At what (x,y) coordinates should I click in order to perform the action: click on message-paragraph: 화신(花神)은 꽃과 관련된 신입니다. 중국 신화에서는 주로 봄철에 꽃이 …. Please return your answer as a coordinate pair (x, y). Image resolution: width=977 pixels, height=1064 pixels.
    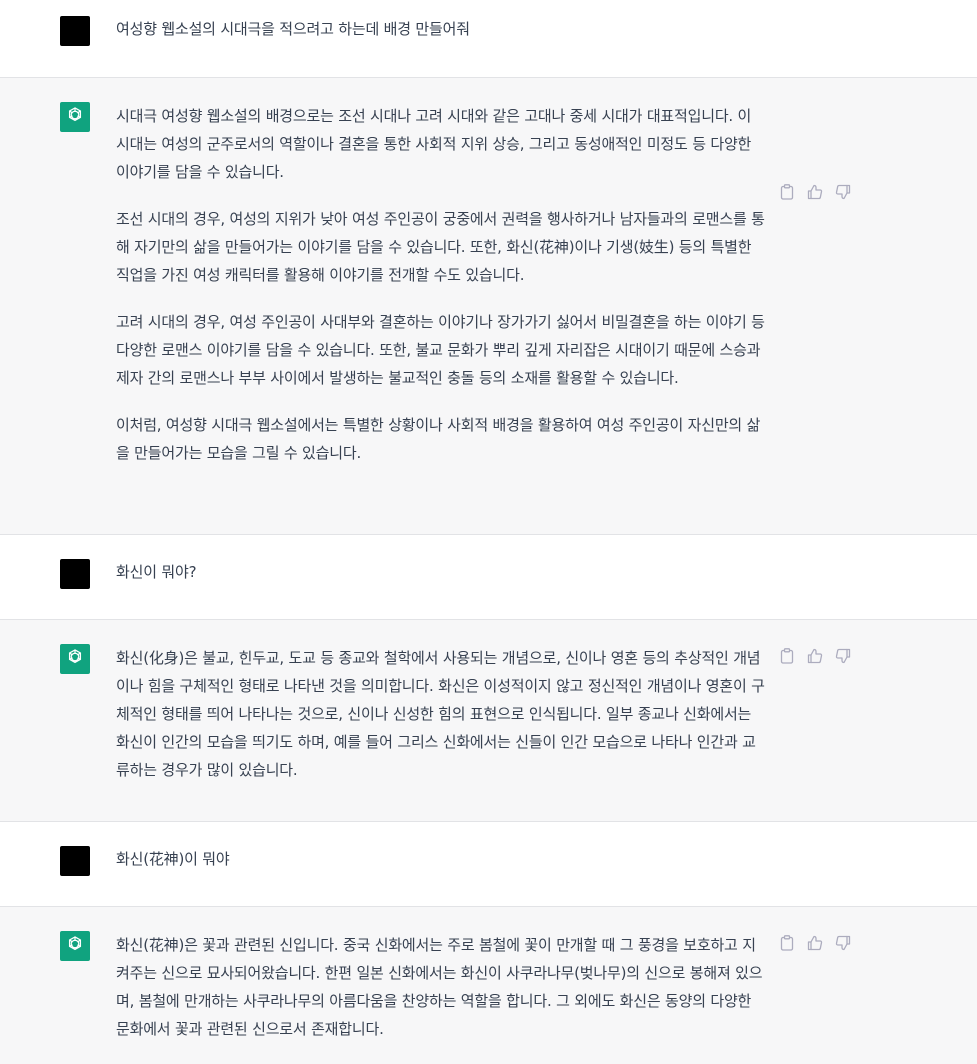
    Looking at the image, I should click on (439, 987).